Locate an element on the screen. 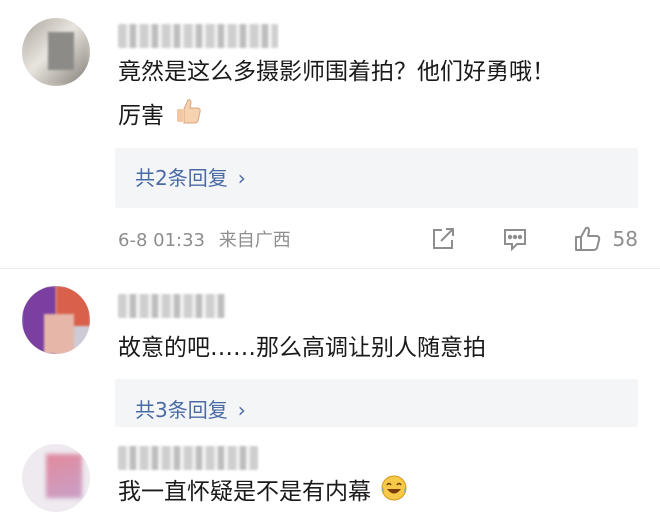  comment-icon is located at coordinates (514, 240).